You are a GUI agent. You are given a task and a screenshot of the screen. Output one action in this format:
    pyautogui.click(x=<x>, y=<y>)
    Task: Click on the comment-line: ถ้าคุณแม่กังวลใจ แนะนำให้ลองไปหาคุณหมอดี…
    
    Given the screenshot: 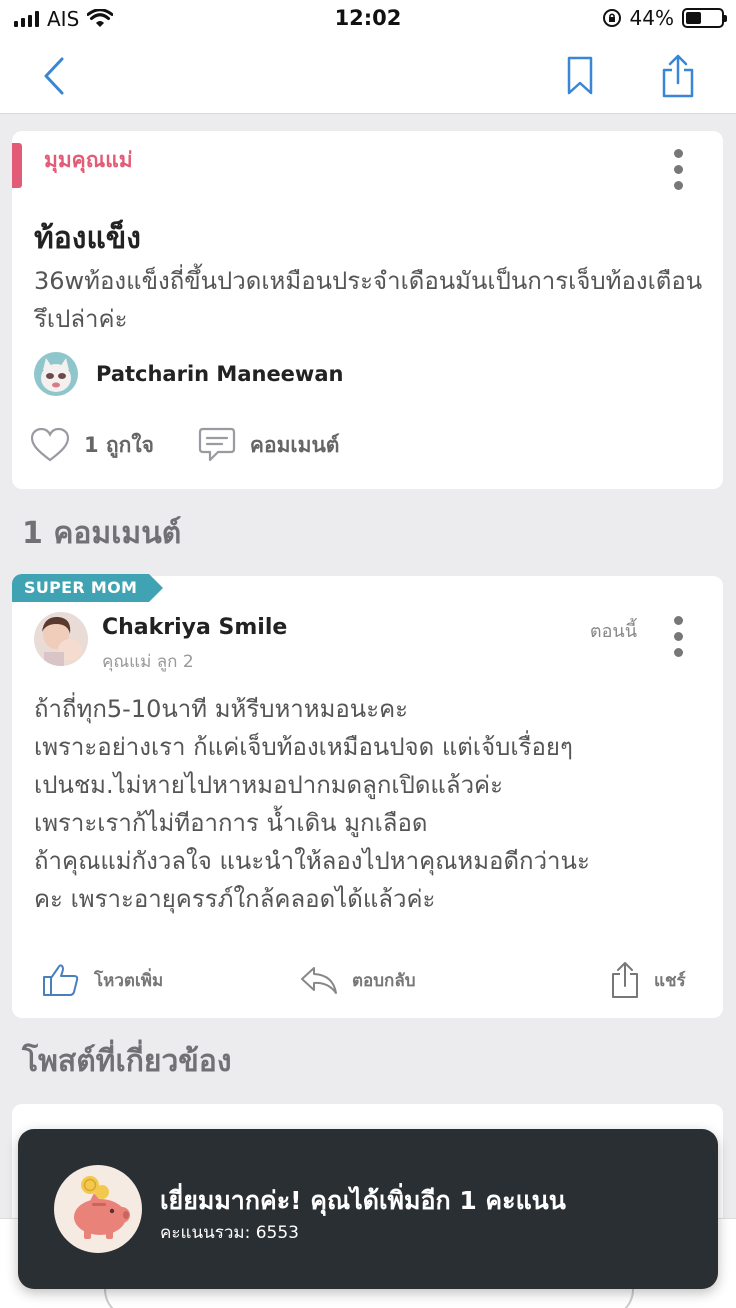 What is the action you would take?
    pyautogui.click(x=312, y=861)
    